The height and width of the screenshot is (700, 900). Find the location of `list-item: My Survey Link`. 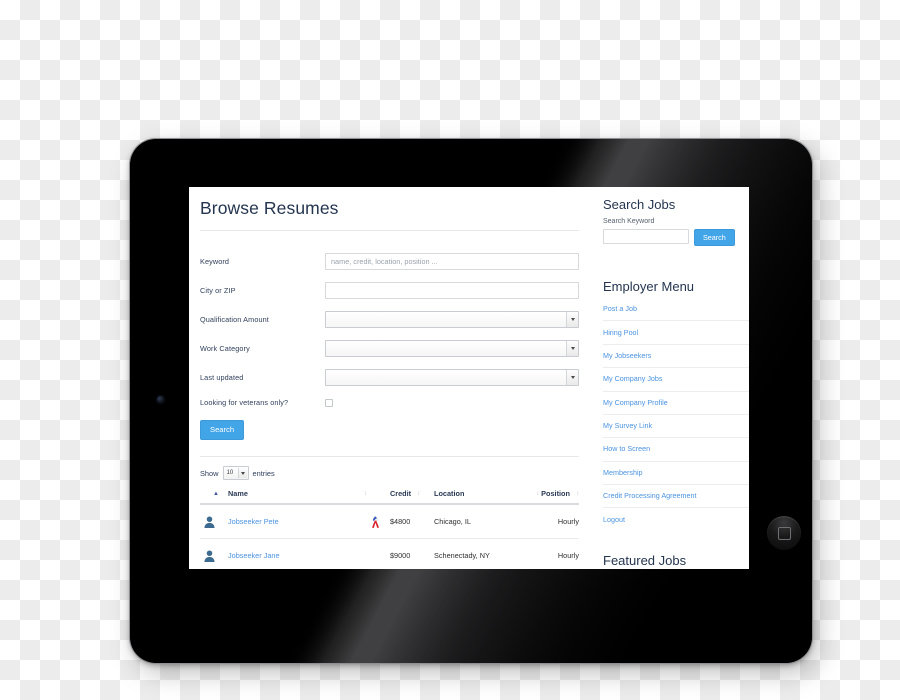

list-item: My Survey Link is located at coordinates (676, 425).